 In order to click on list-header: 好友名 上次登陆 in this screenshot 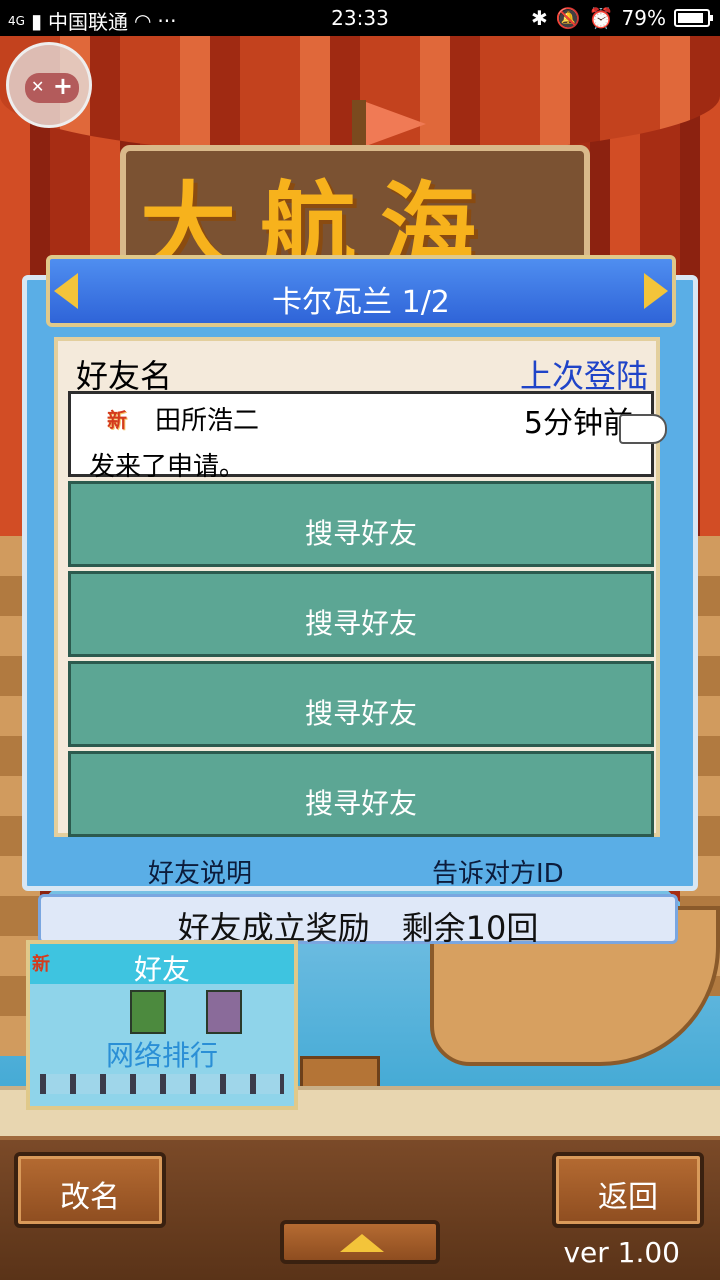, I will do `click(362, 373)`.